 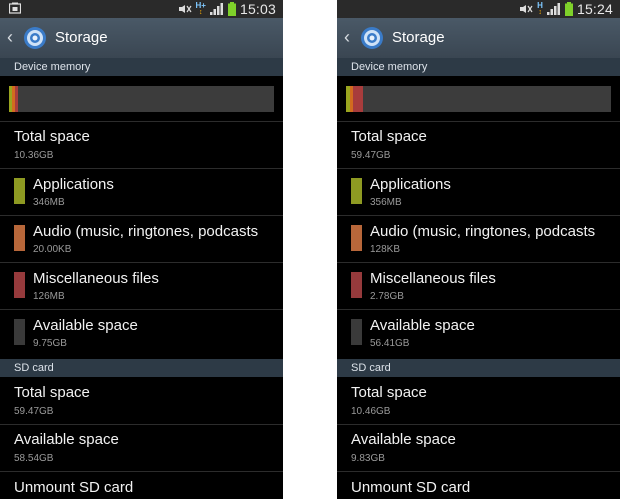 I want to click on item-value: 56.41GB, so click(x=390, y=343).